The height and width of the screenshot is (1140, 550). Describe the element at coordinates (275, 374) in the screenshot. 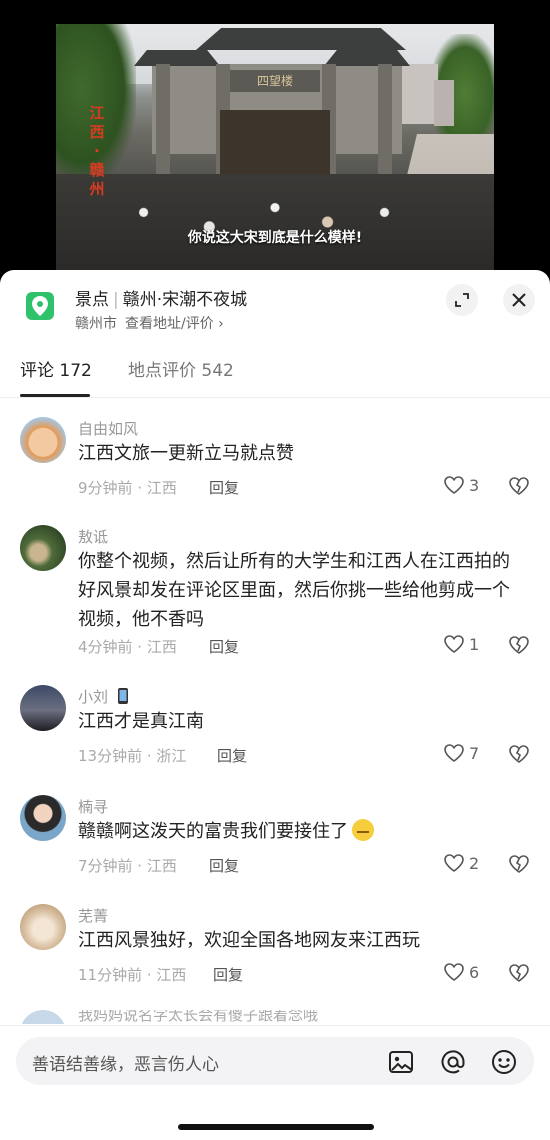

I see `tab-bar: 评论 172 地点评价 542` at that location.